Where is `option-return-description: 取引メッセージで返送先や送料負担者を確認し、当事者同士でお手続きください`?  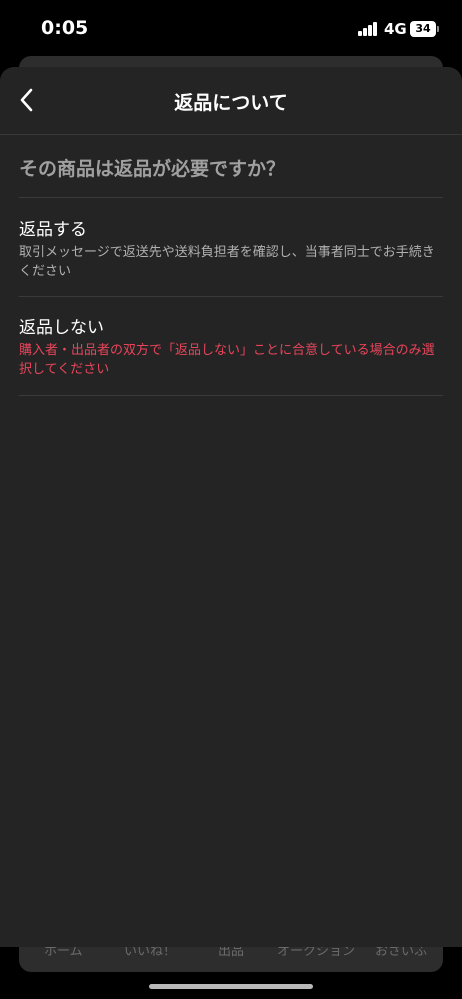 option-return-description: 取引メッセージで返送先や送料負担者を確認し、当事者同士でお手続きください is located at coordinates (227, 262).